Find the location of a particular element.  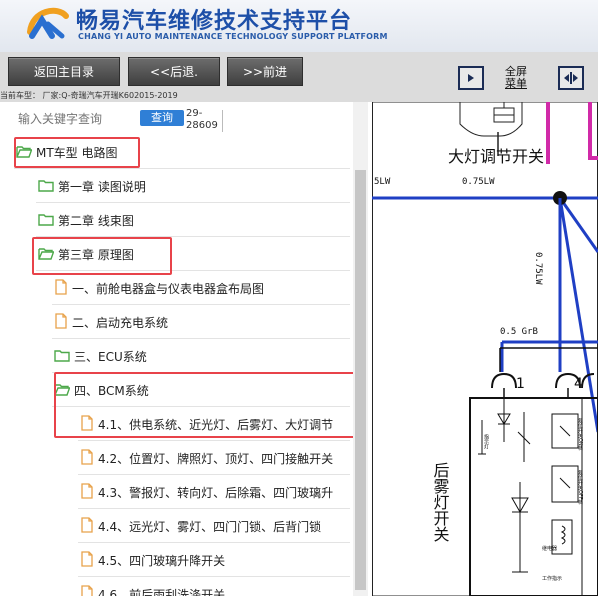

forward-button: >>前进 is located at coordinates (265, 71).